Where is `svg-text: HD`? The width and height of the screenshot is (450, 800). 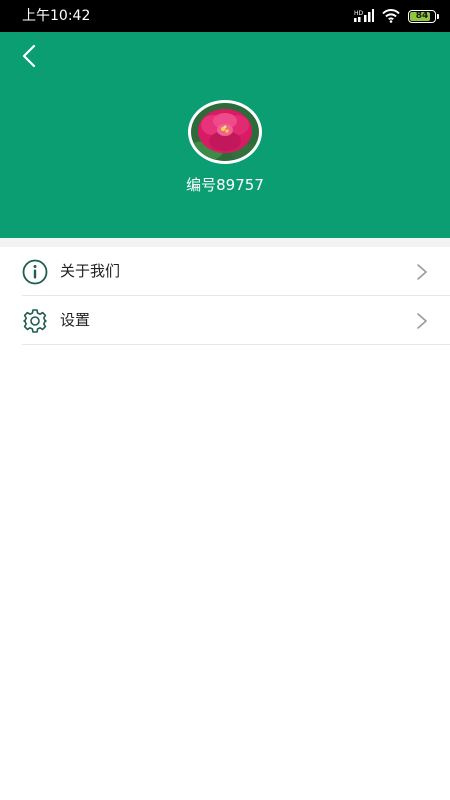
svg-text: HD is located at coordinates (359, 13).